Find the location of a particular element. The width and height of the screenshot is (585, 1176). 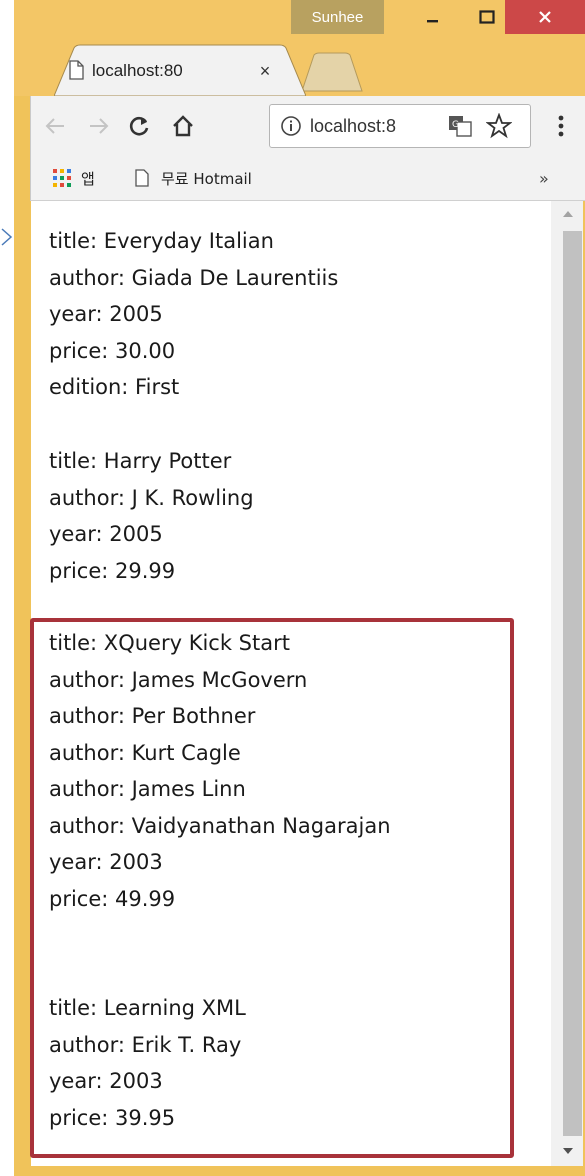

bookmark-apps-label: 앱 is located at coordinates (88, 178).